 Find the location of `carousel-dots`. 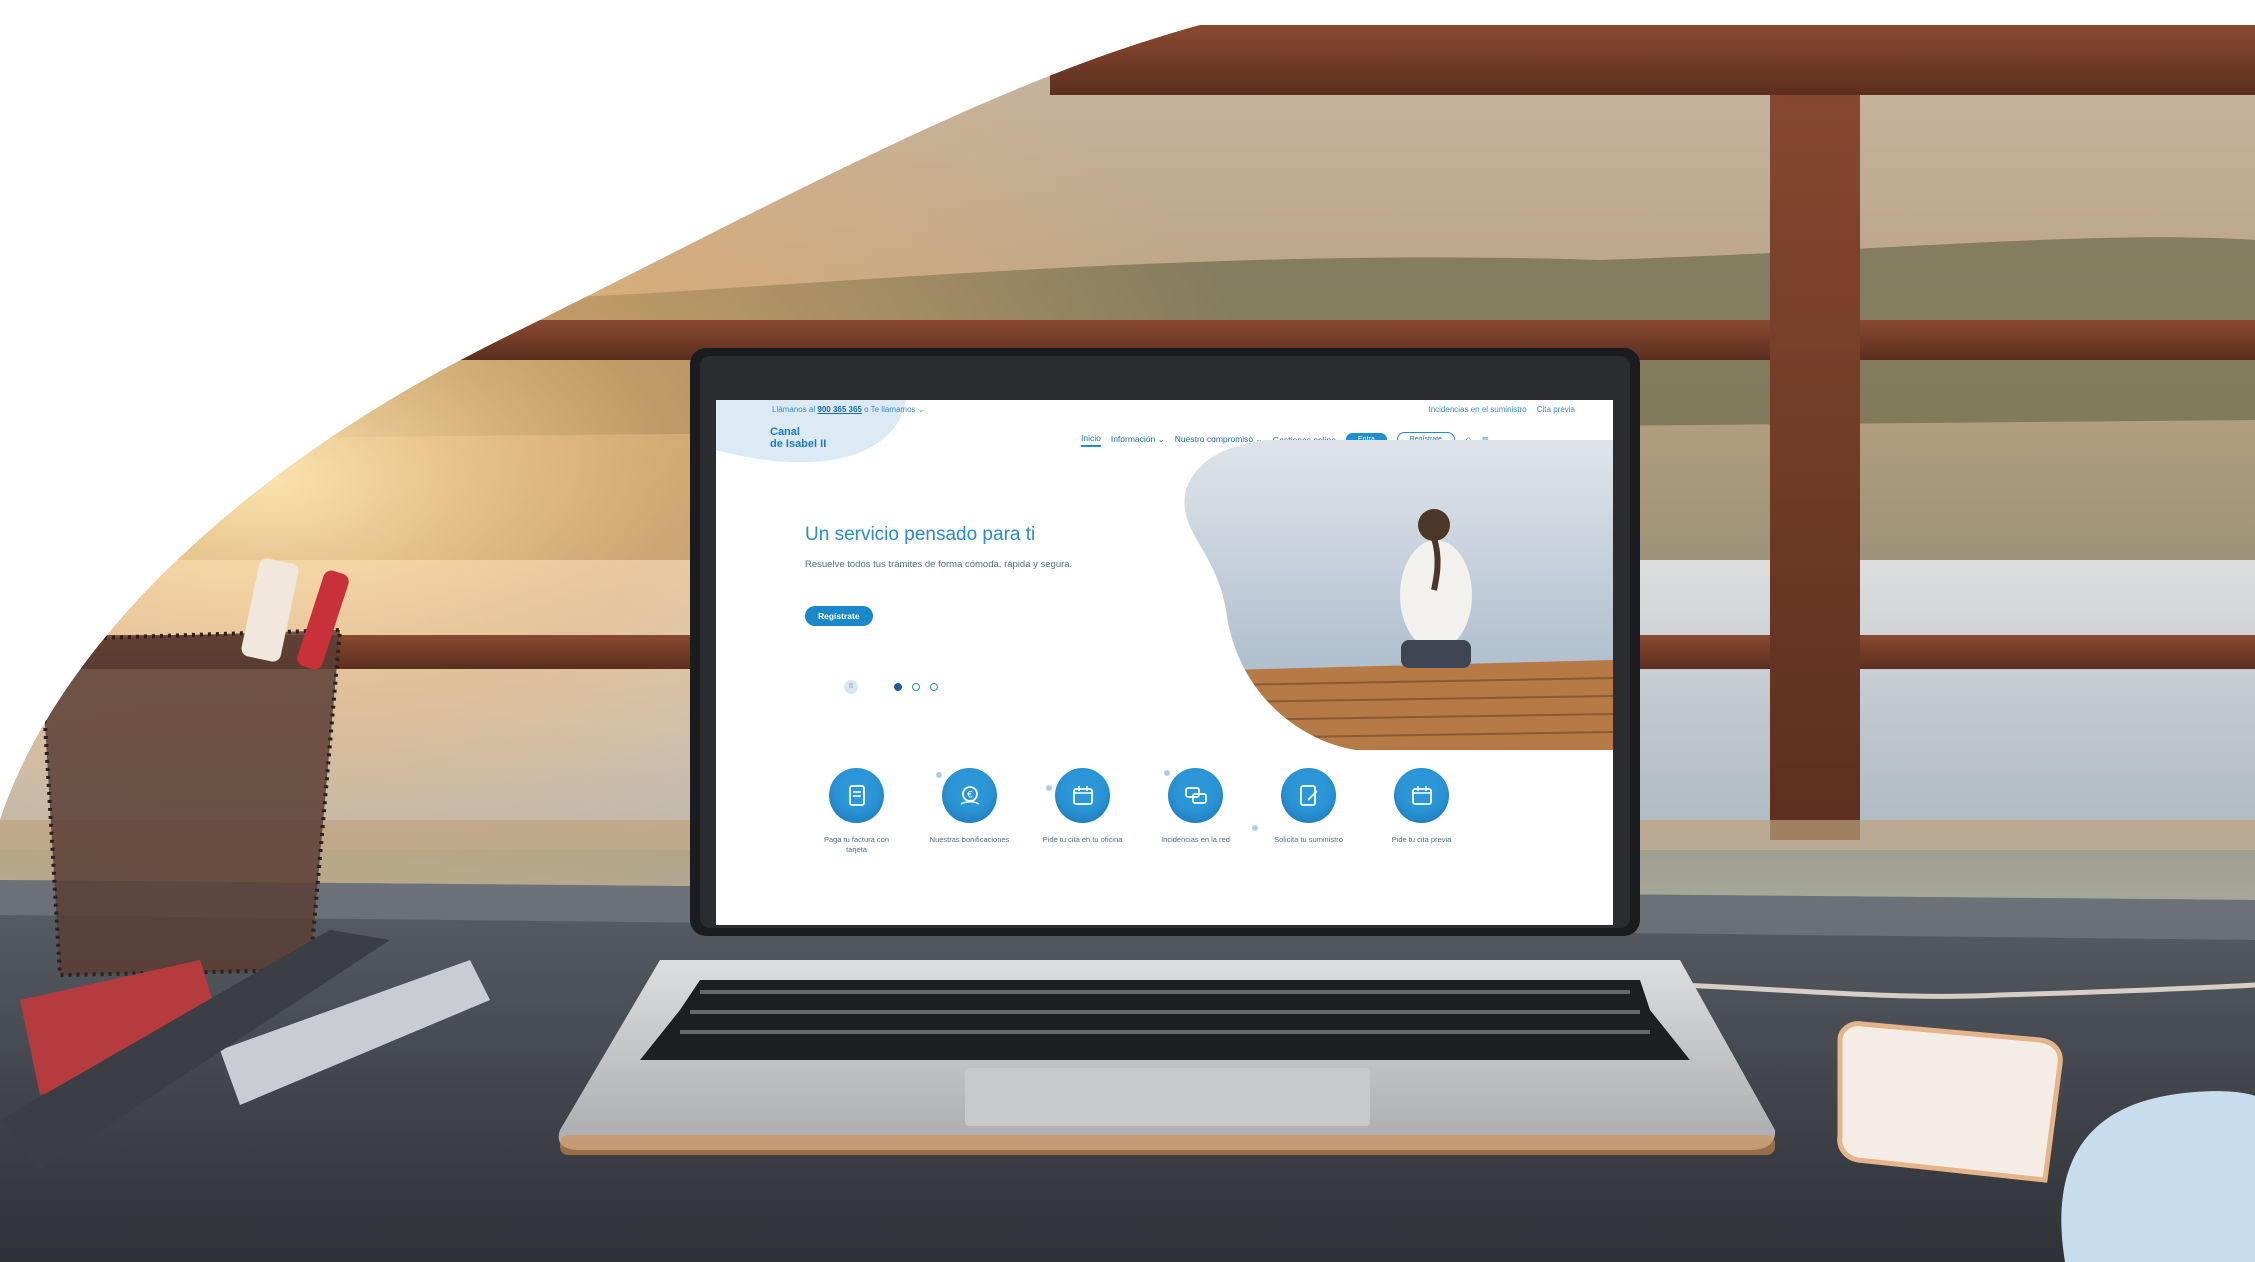

carousel-dots is located at coordinates (916, 687).